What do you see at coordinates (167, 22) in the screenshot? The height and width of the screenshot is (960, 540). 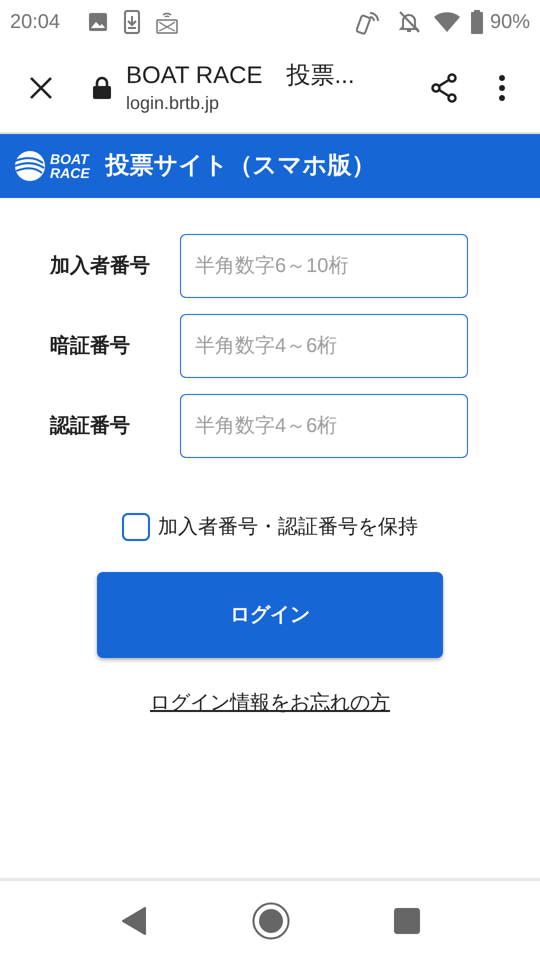 I see `cast-icon` at bounding box center [167, 22].